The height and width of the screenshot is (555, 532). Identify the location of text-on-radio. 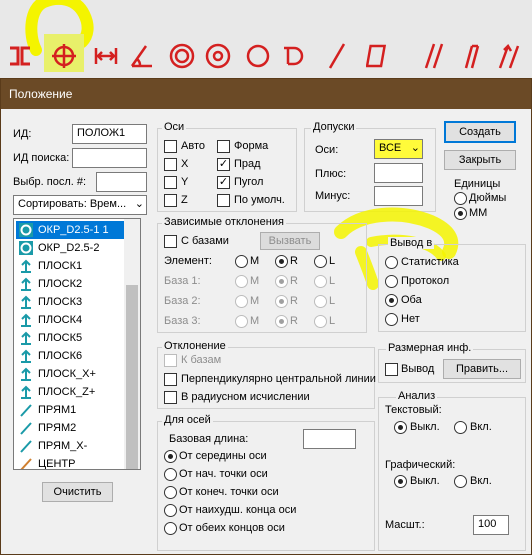
(460, 427).